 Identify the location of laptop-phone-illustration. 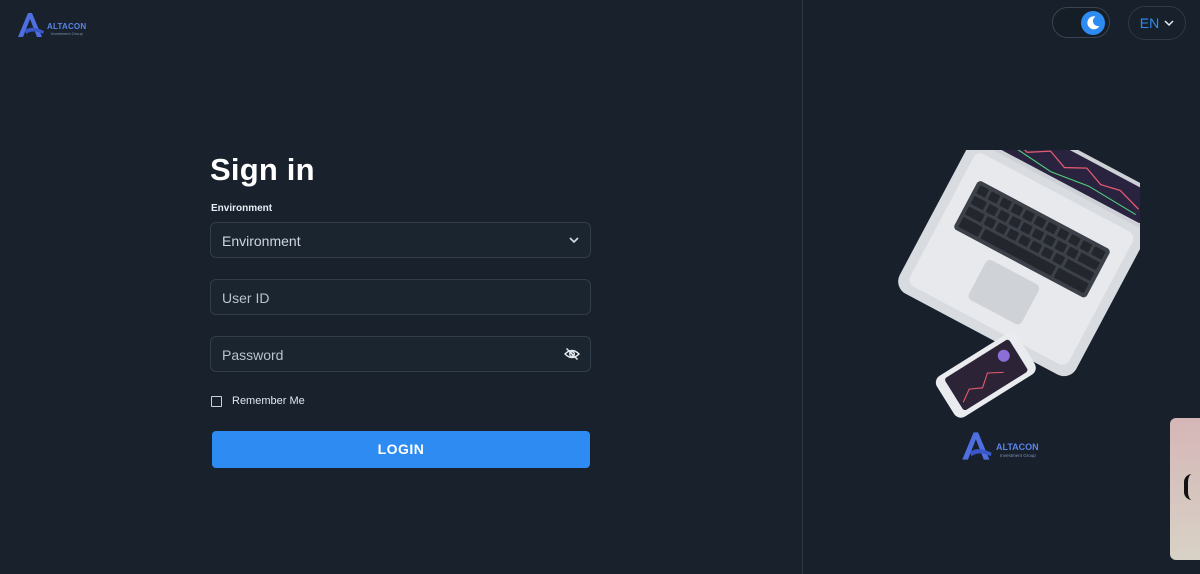
(1019, 284).